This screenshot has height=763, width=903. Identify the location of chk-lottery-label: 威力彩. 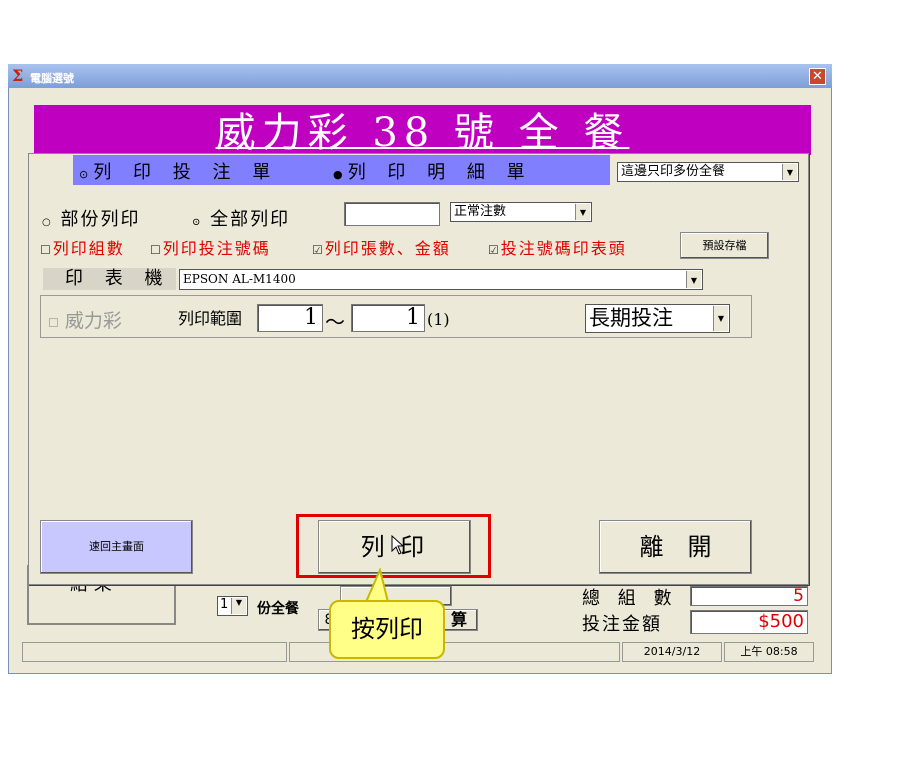
(93, 321).